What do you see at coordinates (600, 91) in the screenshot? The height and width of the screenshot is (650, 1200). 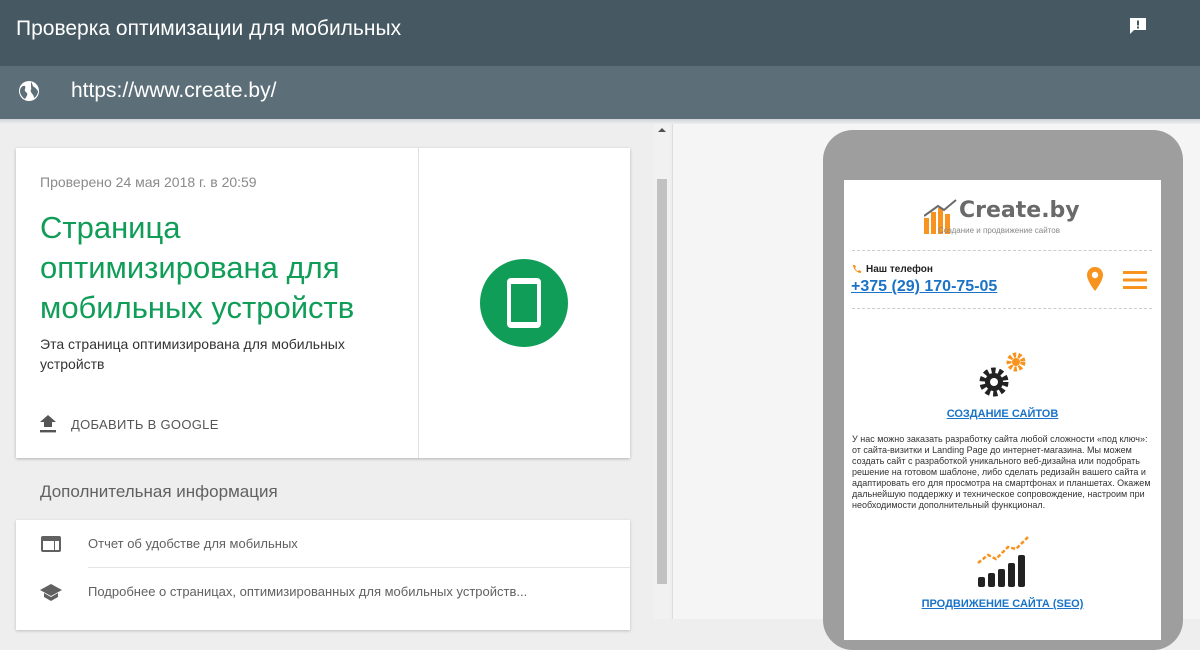 I see `url-bar: https://www.create.by/` at bounding box center [600, 91].